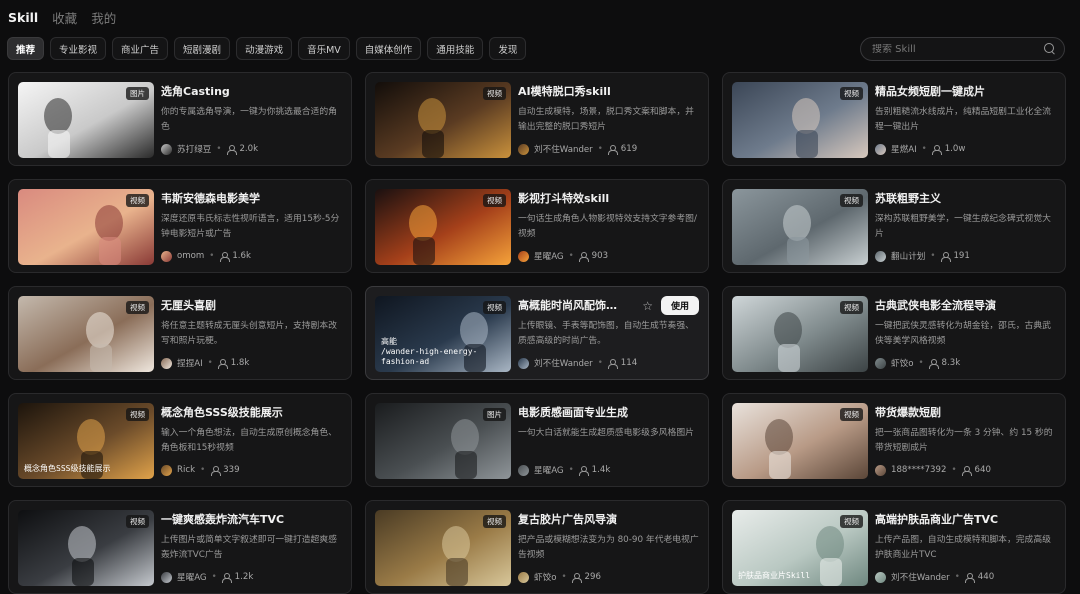 This screenshot has height=594, width=1080. What do you see at coordinates (965, 149) in the screenshot?
I see `card-meta: 星燃AI • 1.0w` at bounding box center [965, 149].